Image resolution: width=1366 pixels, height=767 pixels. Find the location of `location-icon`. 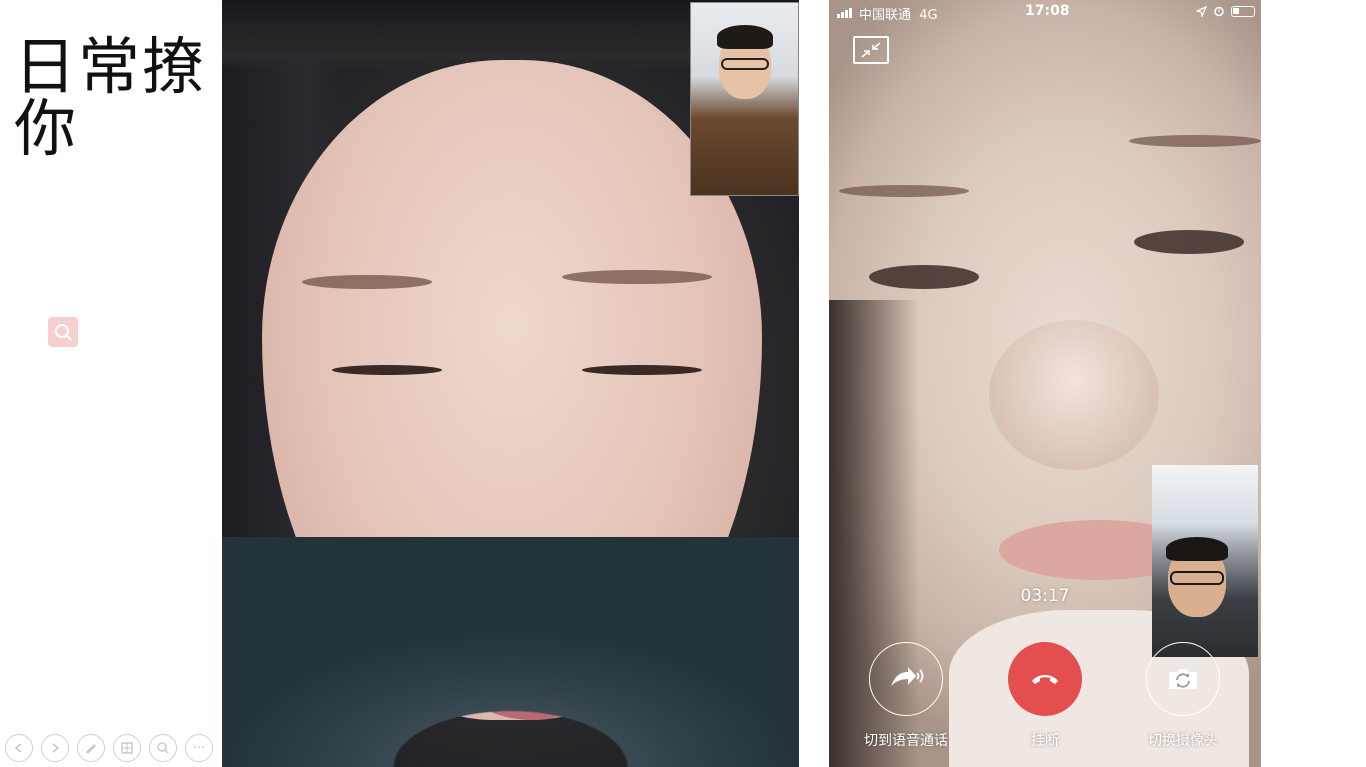

location-icon is located at coordinates (1201, 11).